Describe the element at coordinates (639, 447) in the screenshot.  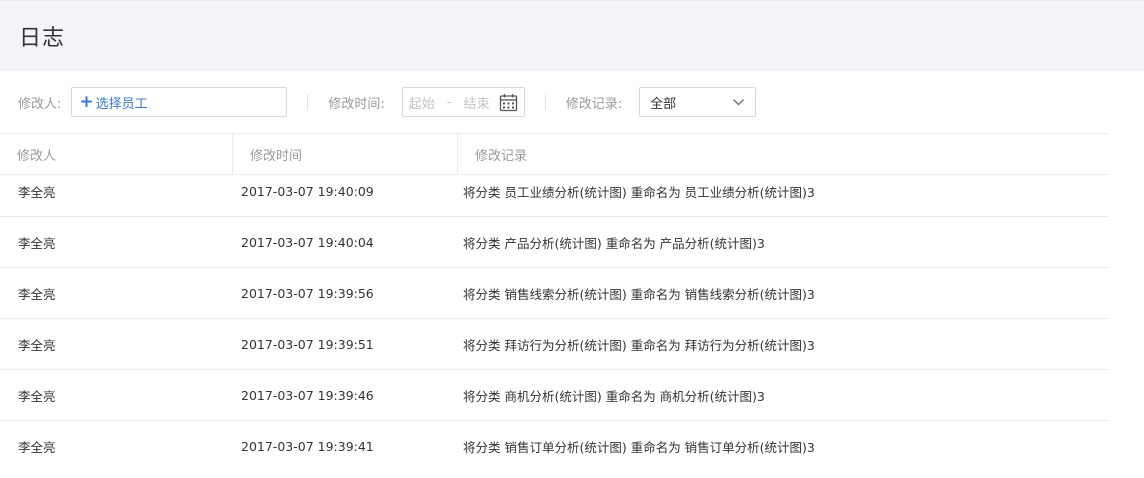
I see `row-record: 将分类 销售订单分析(统计图) 重命名为 销售订单分析(统计图)3` at that location.